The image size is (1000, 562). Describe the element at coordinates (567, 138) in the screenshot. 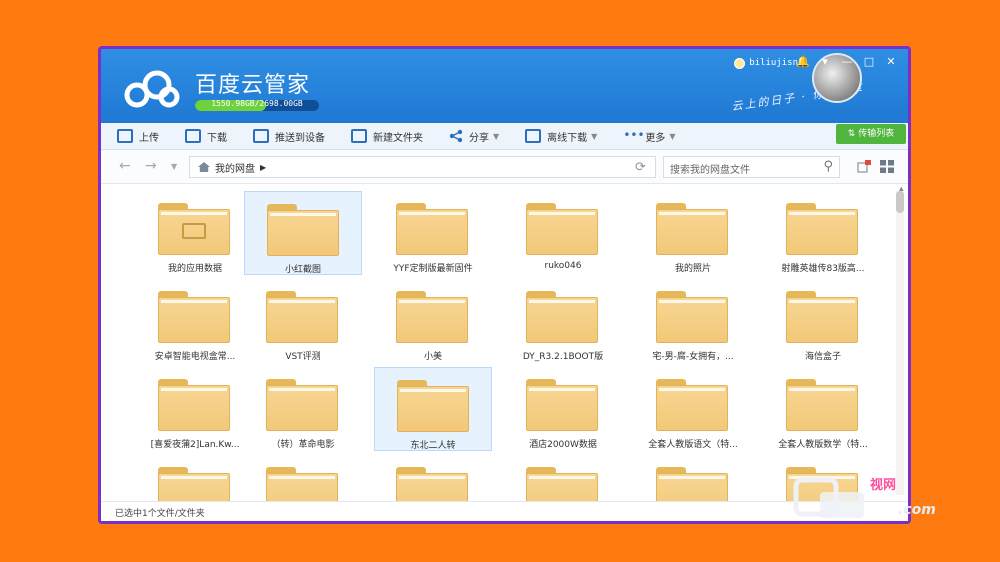

I see `offline-download-label: 离线下载` at that location.